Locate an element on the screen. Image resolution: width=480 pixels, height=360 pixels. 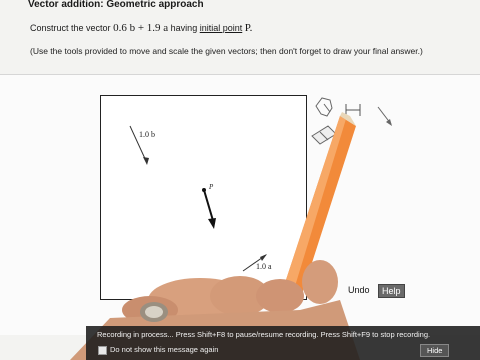
dont-show-checkbox is located at coordinates (102, 350).